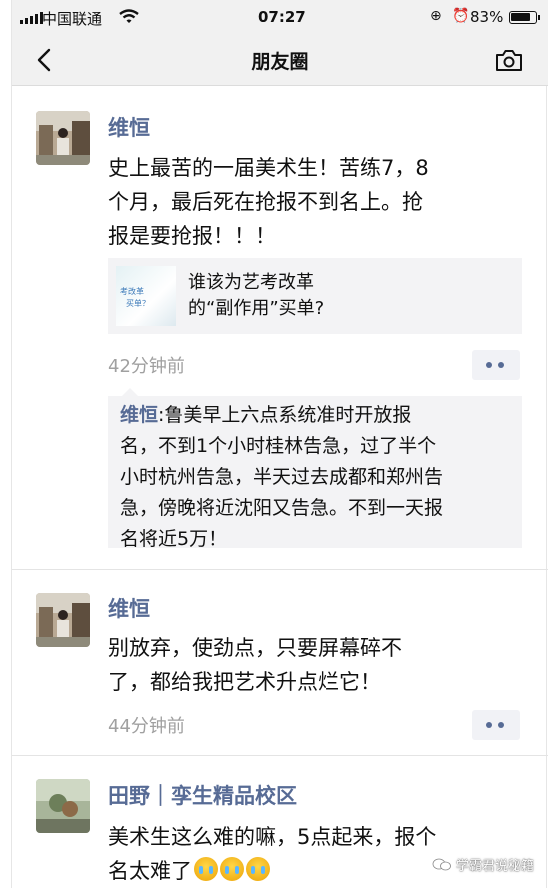 This screenshot has height=888, width=553. Describe the element at coordinates (495, 866) in the screenshot. I see `watermark-text: 学霸君说秘籍` at that location.